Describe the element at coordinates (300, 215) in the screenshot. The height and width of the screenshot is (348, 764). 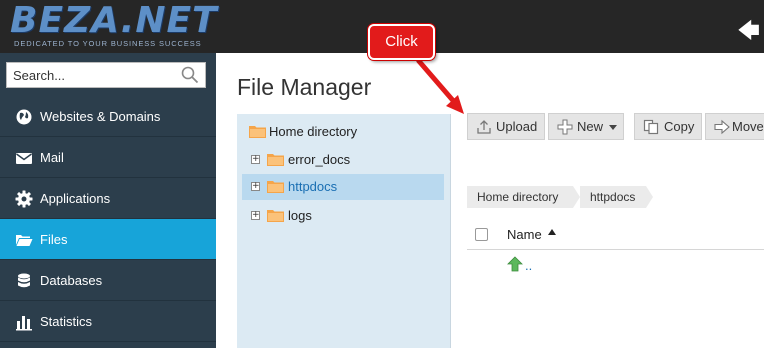
I see `tree-item-label: logs` at that location.